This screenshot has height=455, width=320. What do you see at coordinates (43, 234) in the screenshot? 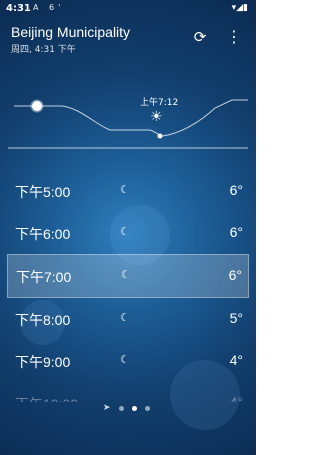
I see `hour-time: 下午6:00` at bounding box center [43, 234].